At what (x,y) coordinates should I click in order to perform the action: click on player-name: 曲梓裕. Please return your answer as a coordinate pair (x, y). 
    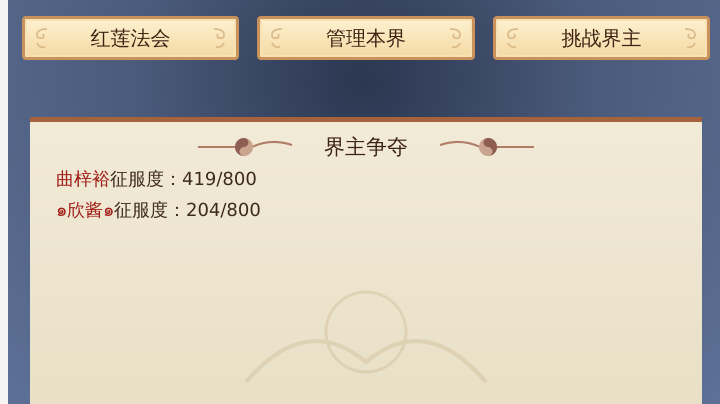
    Looking at the image, I should click on (83, 180).